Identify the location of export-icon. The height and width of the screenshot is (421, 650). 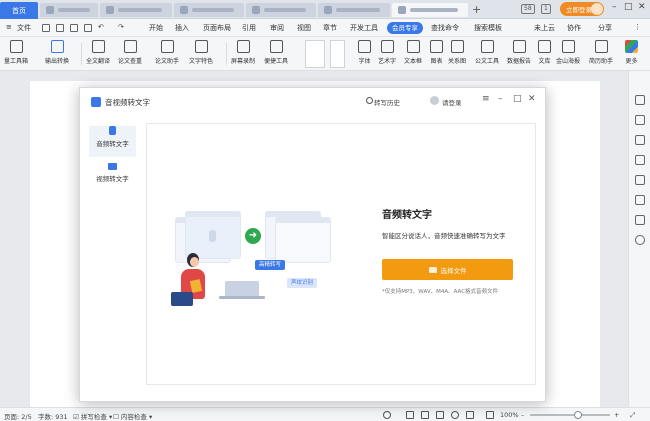
(60, 28).